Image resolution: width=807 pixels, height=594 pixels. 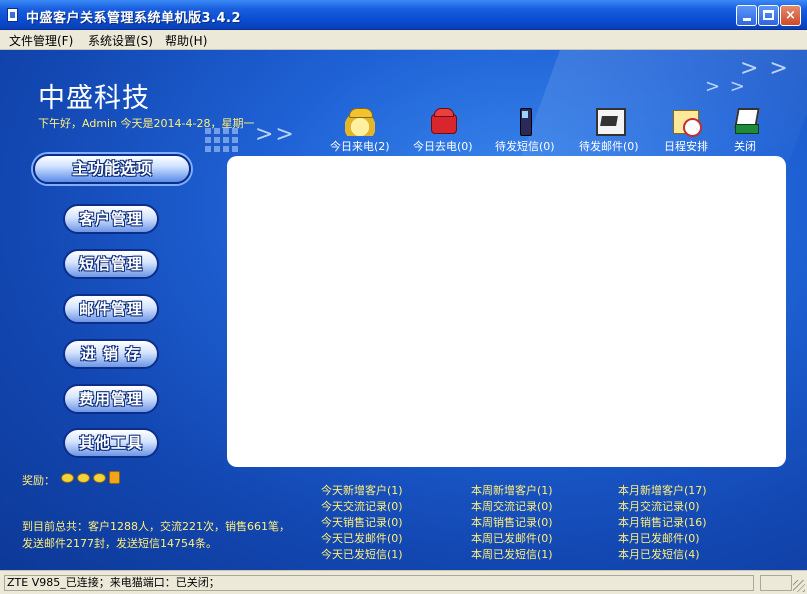 What do you see at coordinates (111, 309) in the screenshot?
I see `nav-mail-management: 邮件管理` at bounding box center [111, 309].